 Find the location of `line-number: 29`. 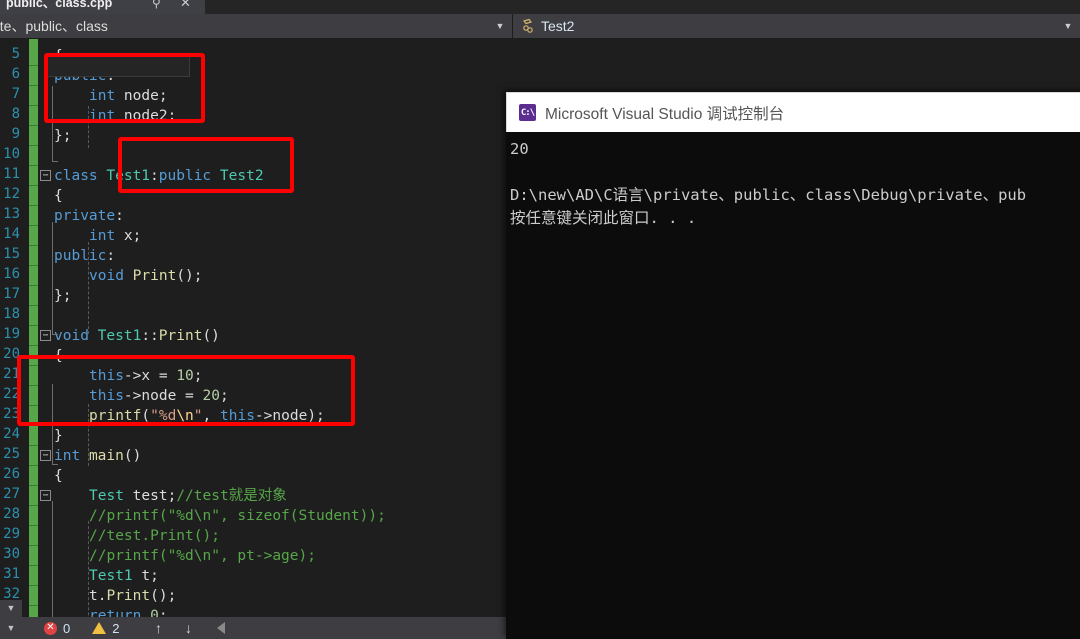

line-number: 29 is located at coordinates (11, 534).